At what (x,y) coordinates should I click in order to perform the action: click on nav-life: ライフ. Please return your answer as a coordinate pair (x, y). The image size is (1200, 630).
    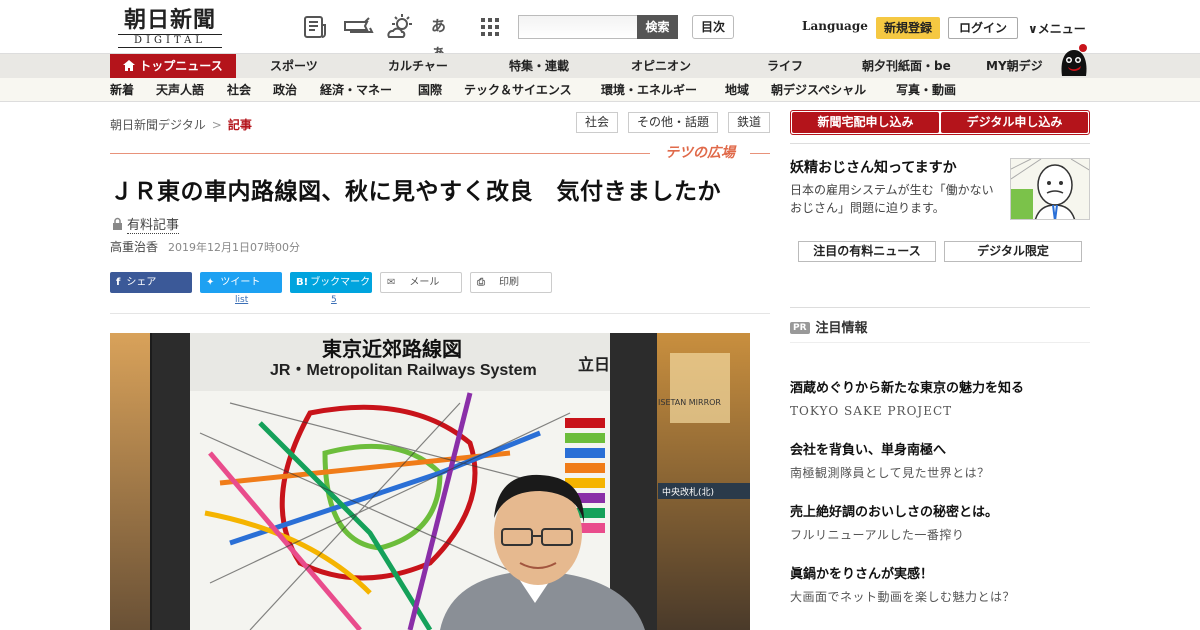
    Looking at the image, I should click on (785, 66).